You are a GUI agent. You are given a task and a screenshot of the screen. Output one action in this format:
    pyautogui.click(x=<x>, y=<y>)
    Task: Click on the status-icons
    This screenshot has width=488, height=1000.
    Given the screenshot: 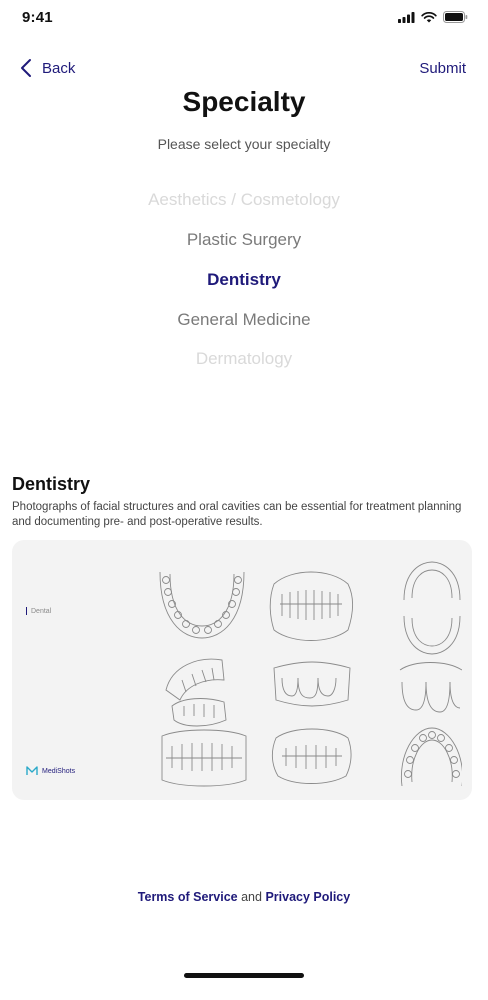 What is the action you would take?
    pyautogui.click(x=433, y=17)
    